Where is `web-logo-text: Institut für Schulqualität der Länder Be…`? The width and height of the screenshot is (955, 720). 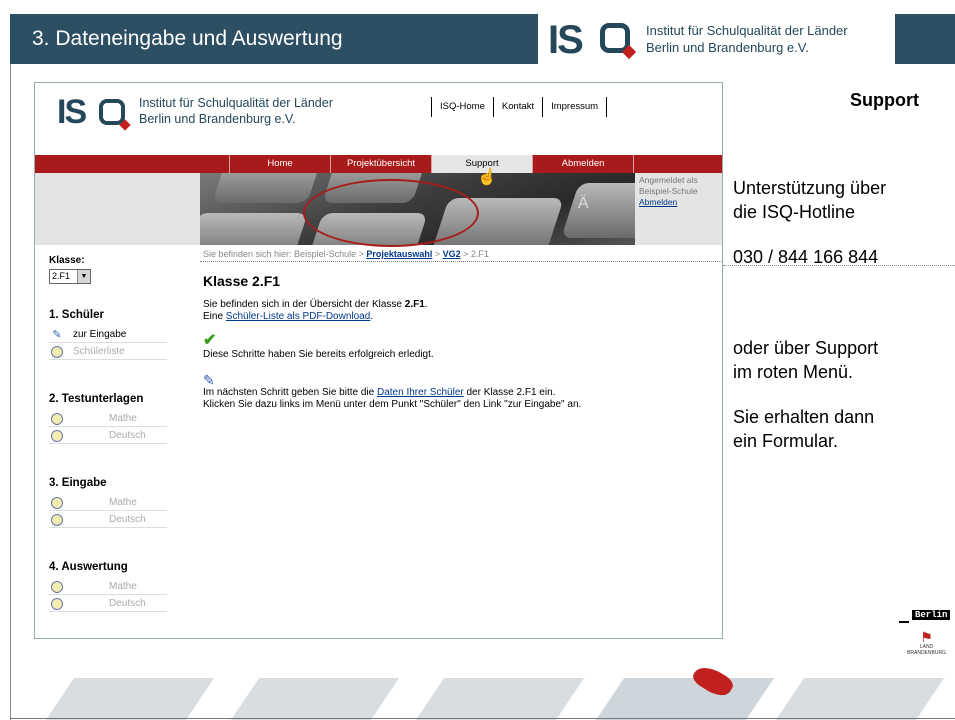 web-logo-text: Institut für Schulqualität der Länder Be… is located at coordinates (236, 111).